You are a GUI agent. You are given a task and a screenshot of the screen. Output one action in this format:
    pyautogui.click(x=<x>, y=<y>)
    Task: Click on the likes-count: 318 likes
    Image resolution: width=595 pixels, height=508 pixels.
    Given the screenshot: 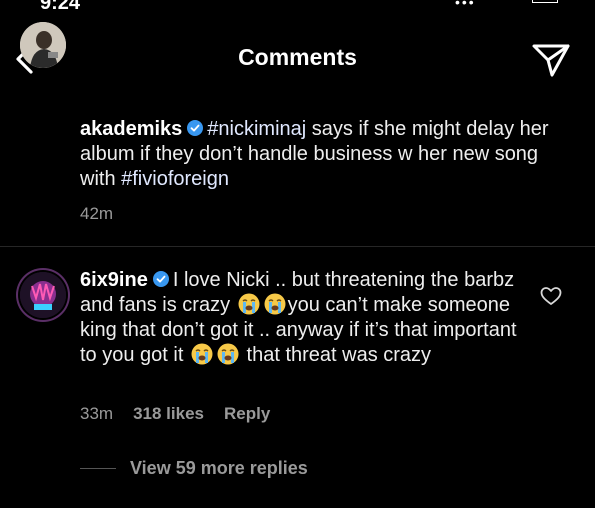 What is the action you would take?
    pyautogui.click(x=168, y=413)
    